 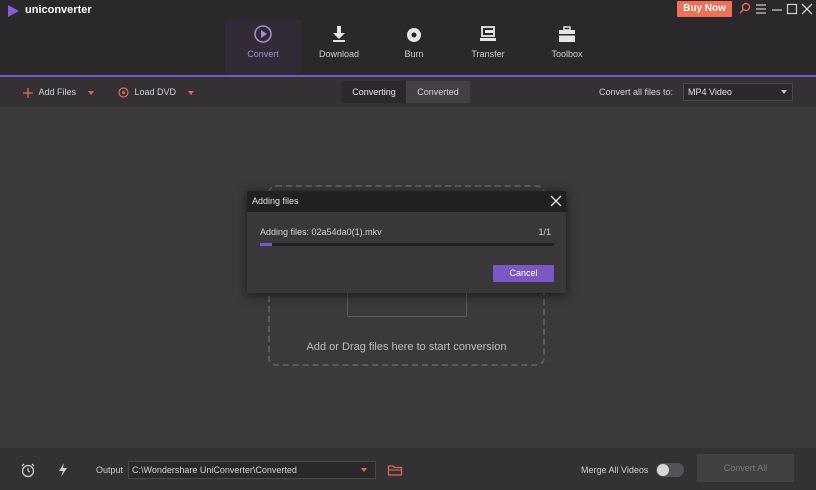 I want to click on burn-icon, so click(x=414, y=35).